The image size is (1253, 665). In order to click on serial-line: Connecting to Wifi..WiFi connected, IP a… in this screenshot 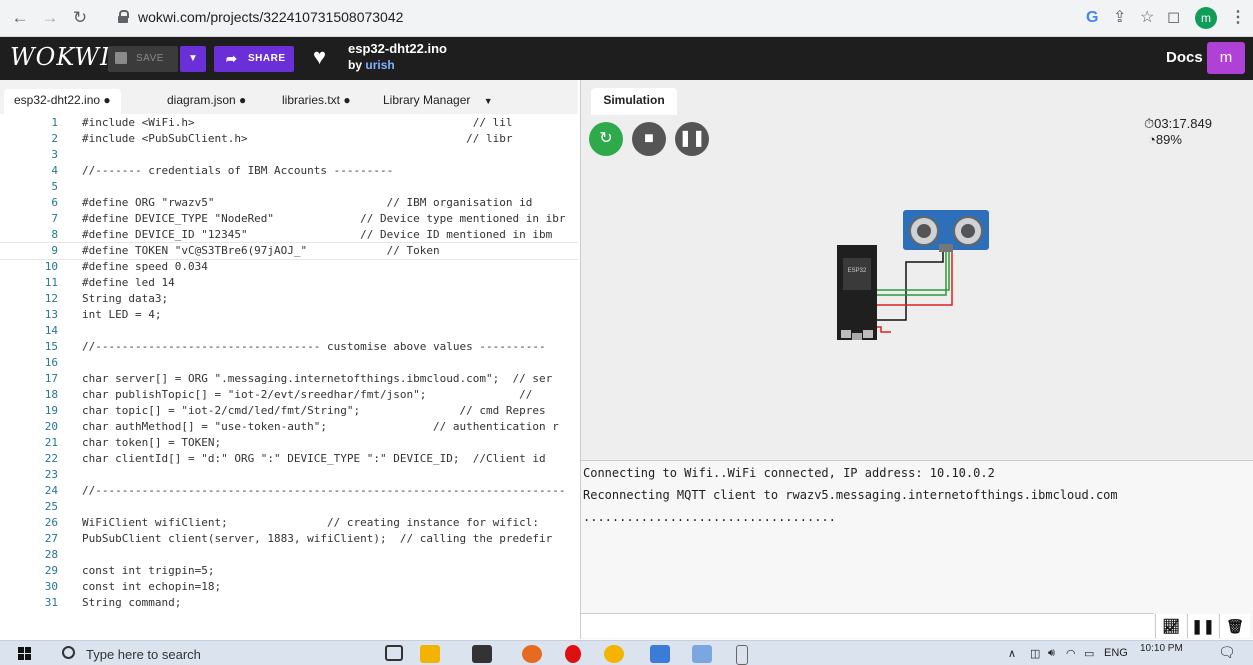, I will do `click(789, 473)`.